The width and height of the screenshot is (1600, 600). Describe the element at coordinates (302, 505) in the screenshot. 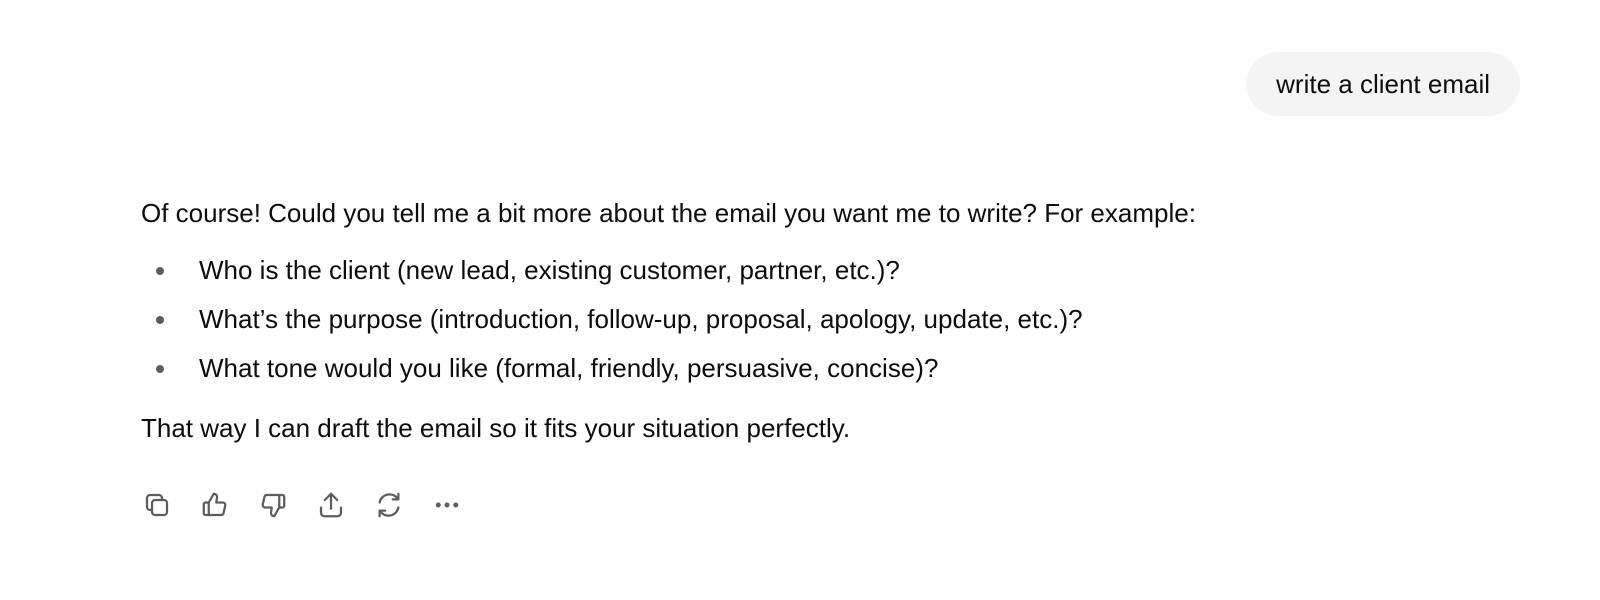

I see `message-action-bar` at that location.